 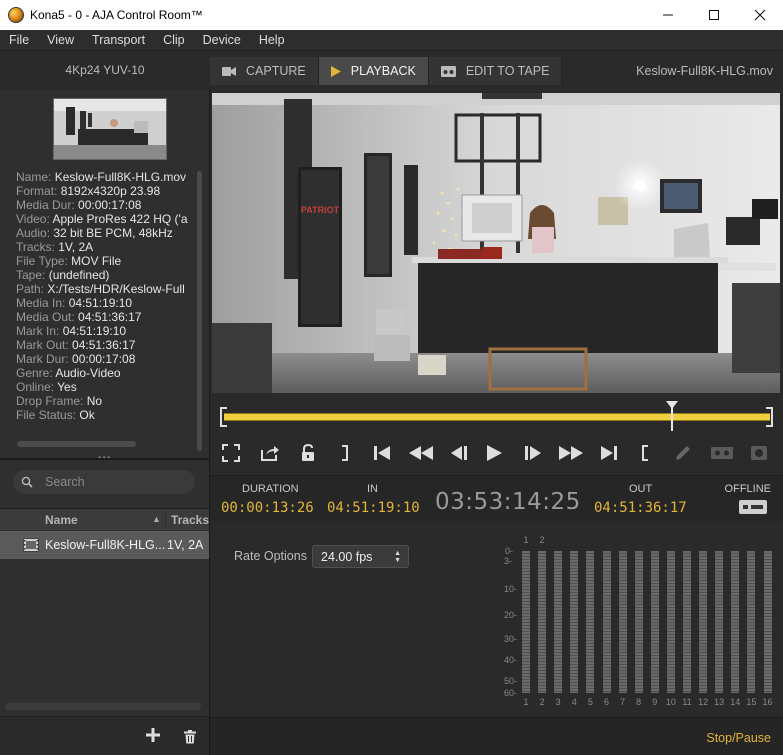 What do you see at coordinates (199, 311) in the screenshot?
I see `info-vertical-scrollbar` at bounding box center [199, 311].